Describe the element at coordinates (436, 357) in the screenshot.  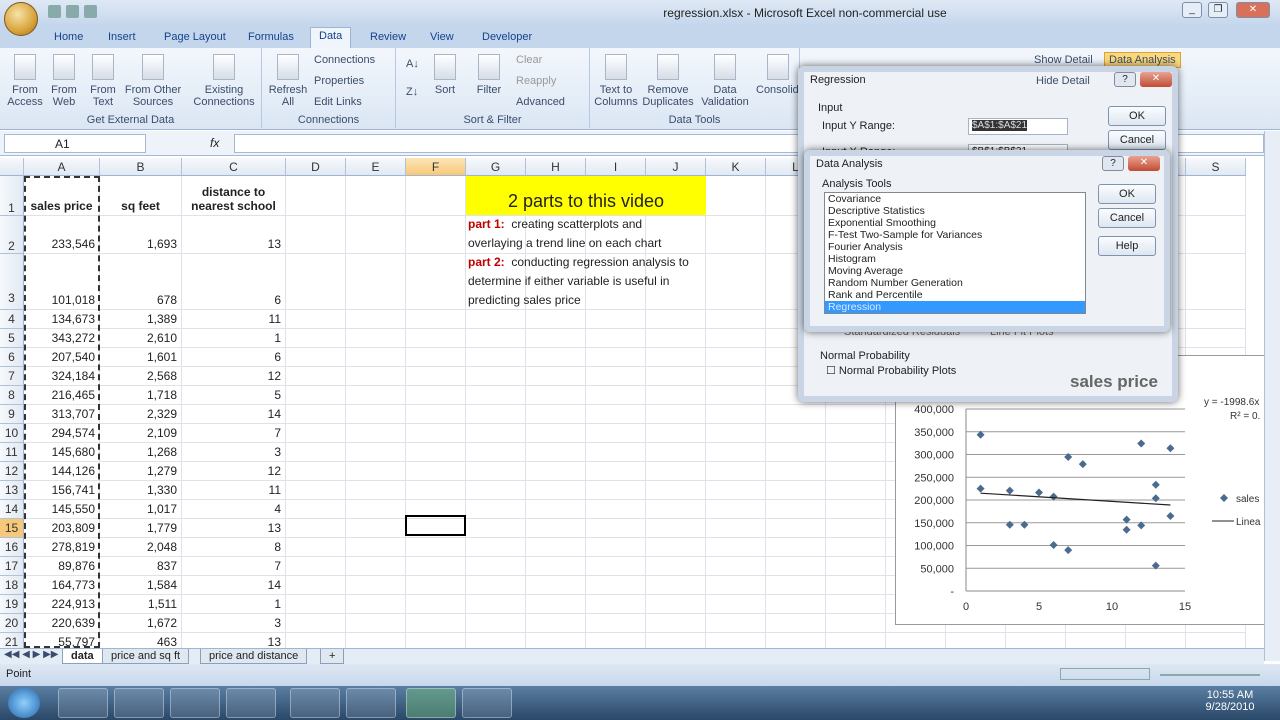
I see `cell-F6` at that location.